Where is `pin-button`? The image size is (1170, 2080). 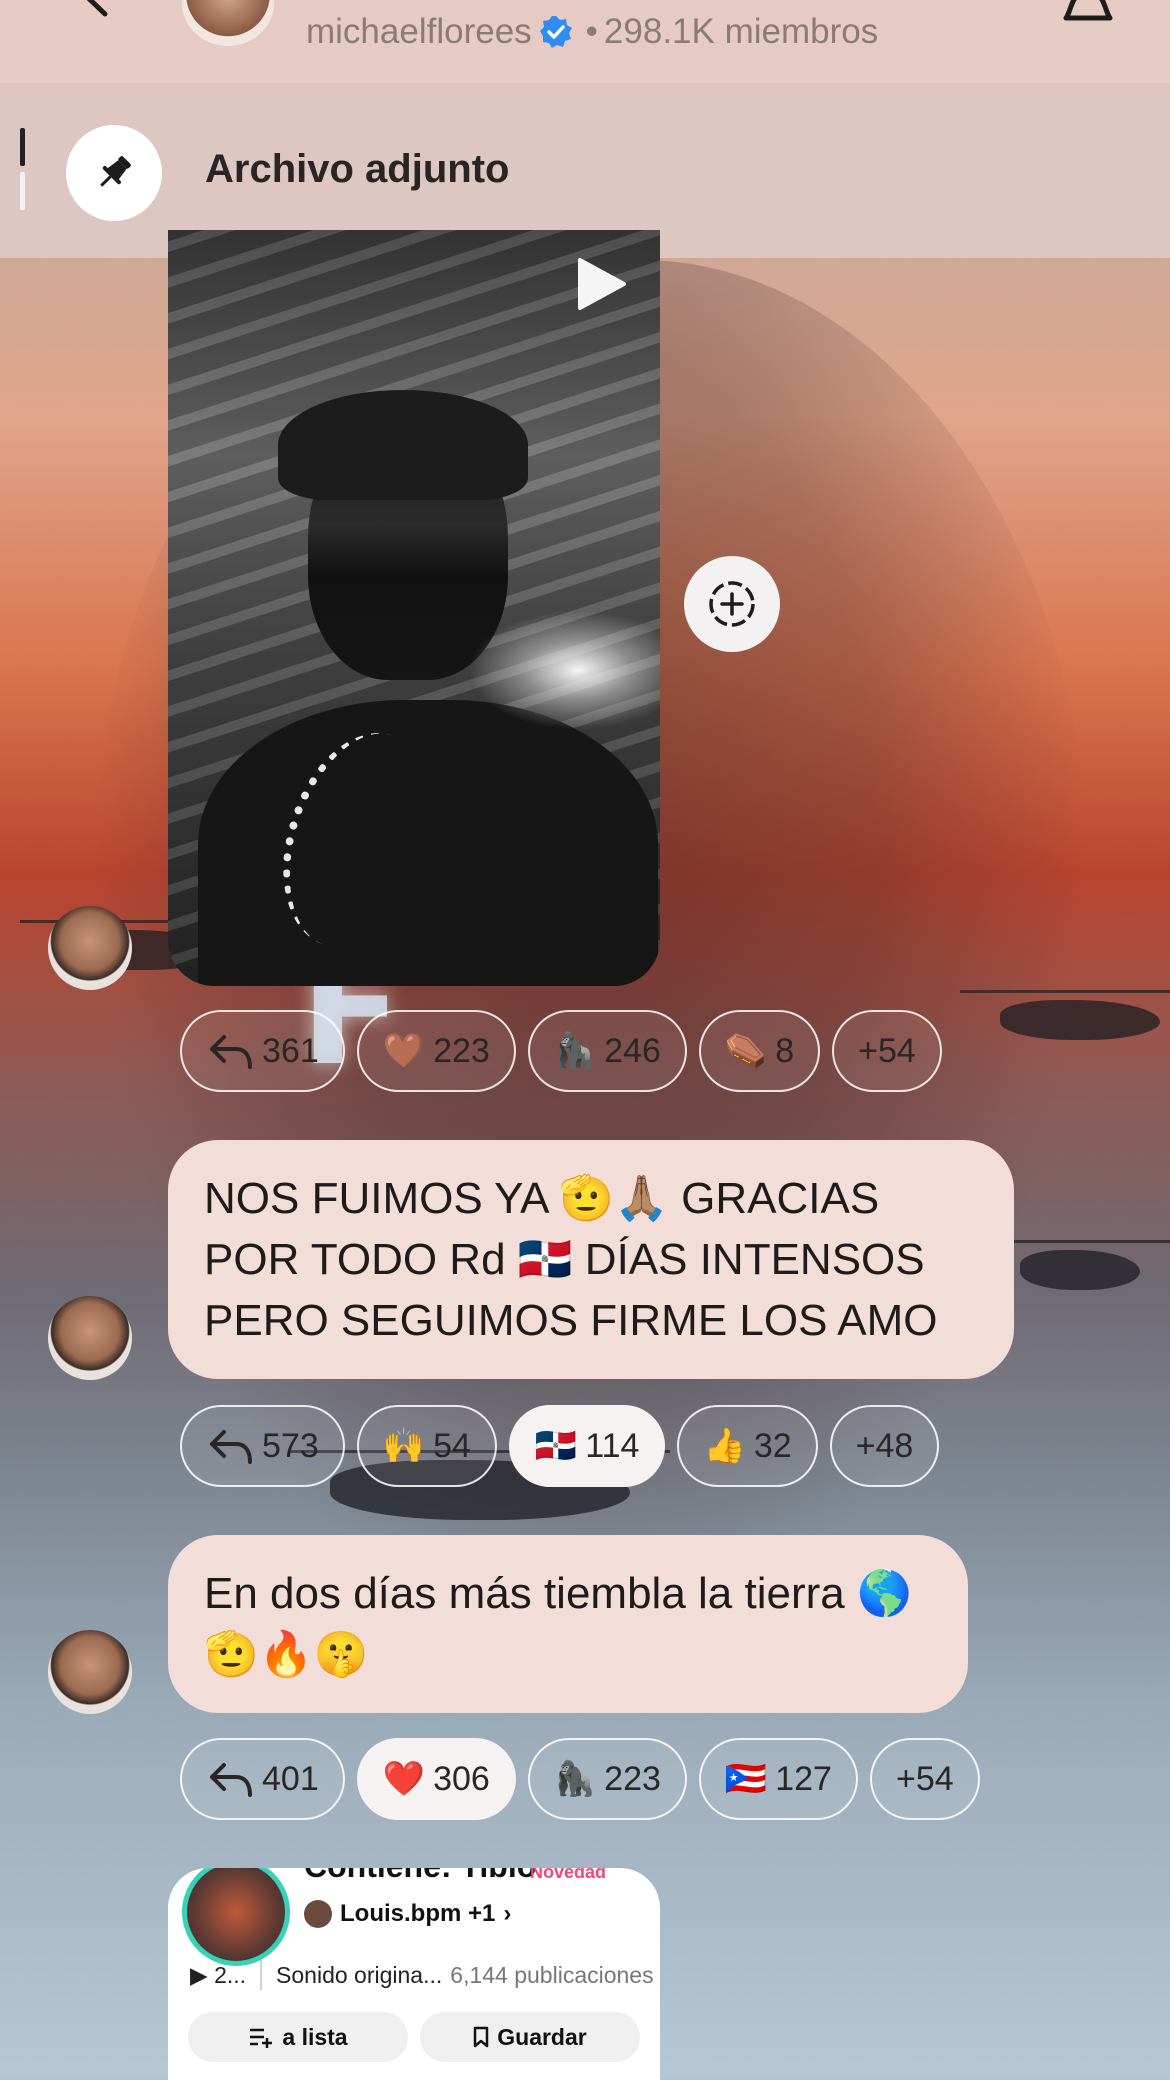
pin-button is located at coordinates (114, 173).